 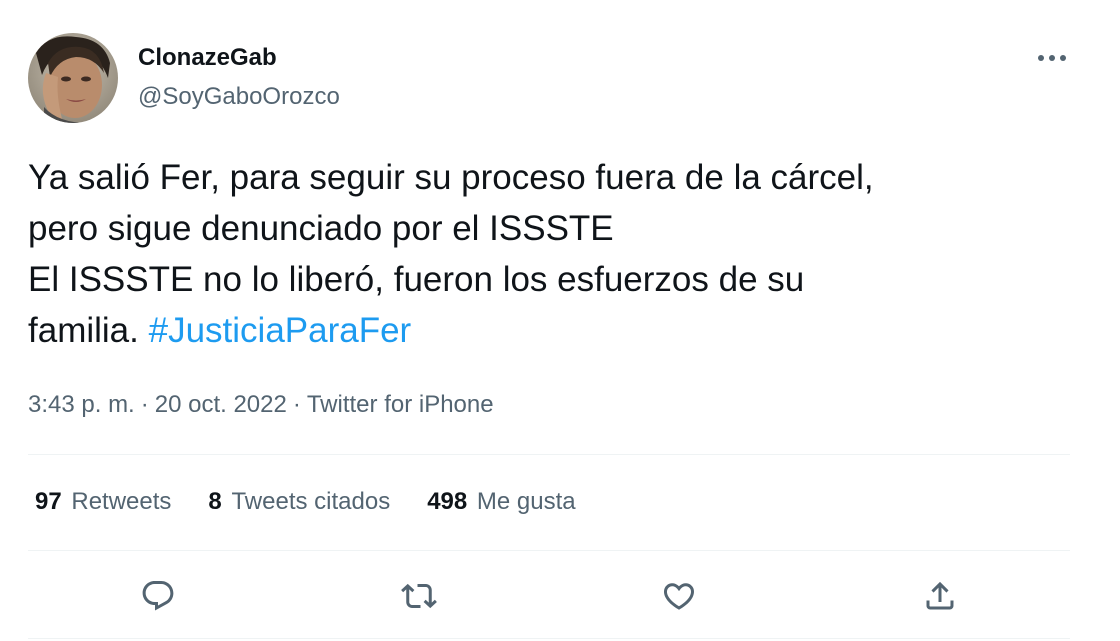 I want to click on retweets-count: 97, so click(x=48, y=501).